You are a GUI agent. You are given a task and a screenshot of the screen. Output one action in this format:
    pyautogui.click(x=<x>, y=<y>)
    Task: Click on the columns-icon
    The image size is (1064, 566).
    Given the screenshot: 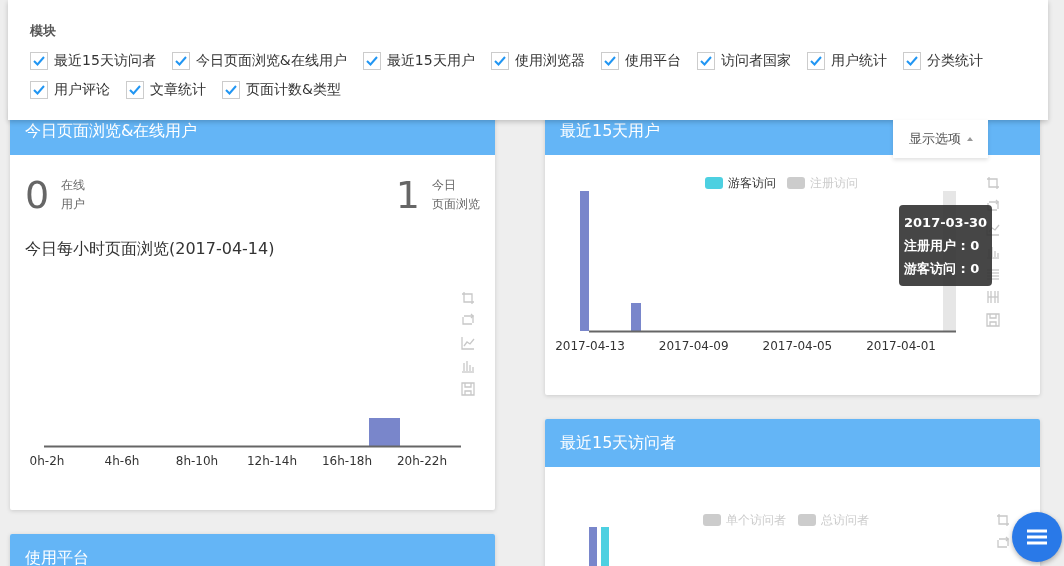 What is the action you would take?
    pyautogui.click(x=993, y=297)
    